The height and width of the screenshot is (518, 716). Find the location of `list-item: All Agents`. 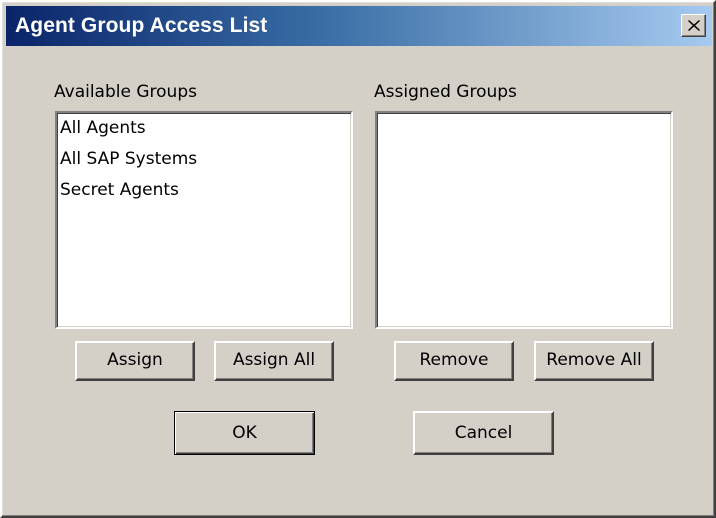

list-item: All Agents is located at coordinates (204, 128).